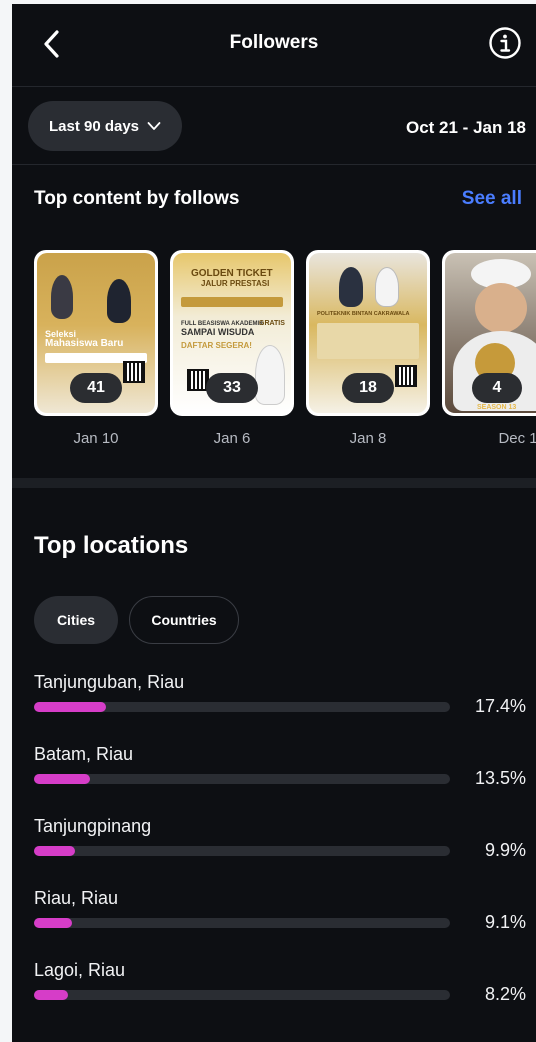 The height and width of the screenshot is (1042, 536). What do you see at coordinates (465, 127) in the screenshot?
I see `date-range-text: Oct 21 - Jan 18` at bounding box center [465, 127].